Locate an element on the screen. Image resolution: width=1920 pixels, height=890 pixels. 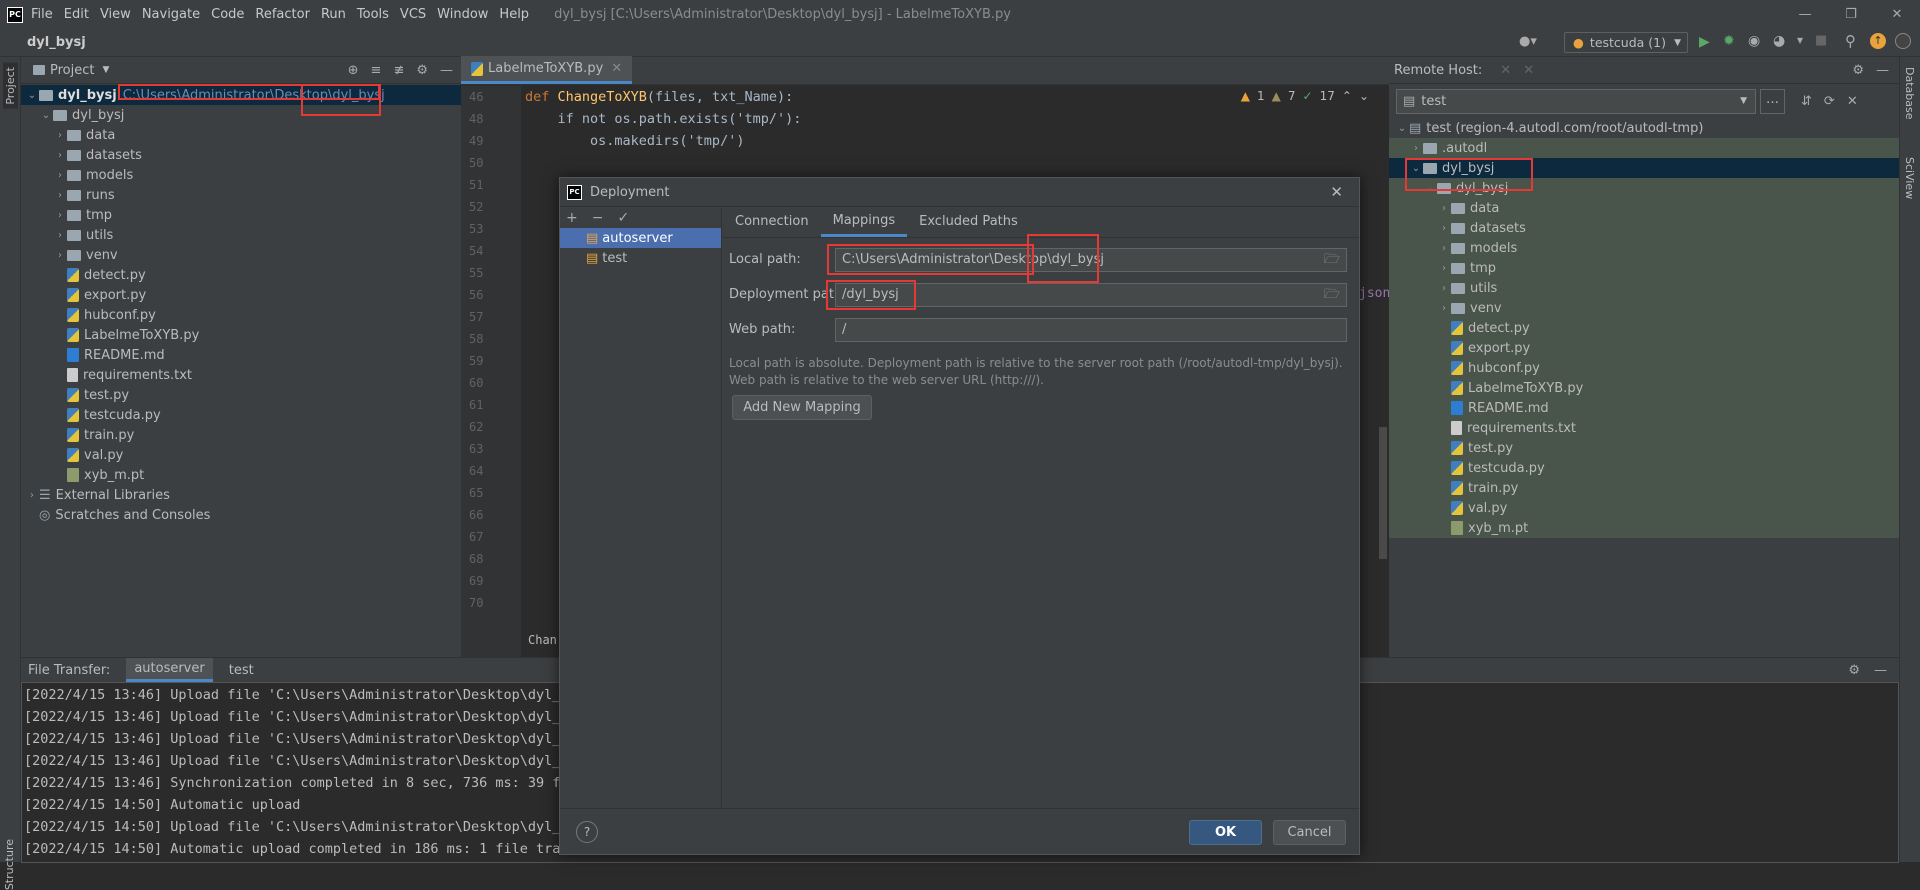
project-tool-tab: Project is located at coordinates (10, 86).